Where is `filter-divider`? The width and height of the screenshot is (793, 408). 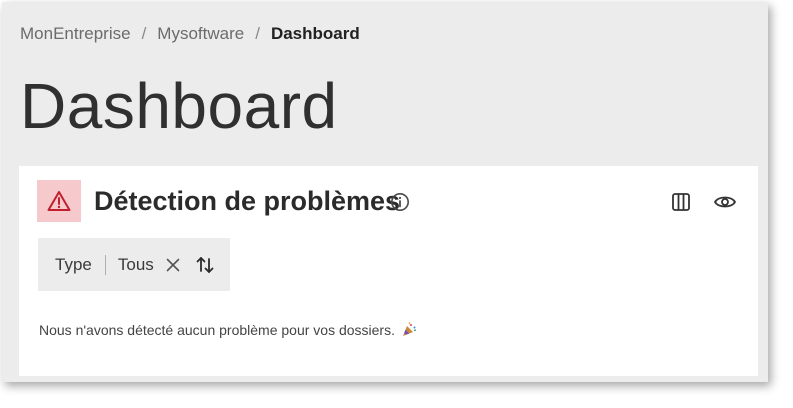
filter-divider is located at coordinates (105, 264).